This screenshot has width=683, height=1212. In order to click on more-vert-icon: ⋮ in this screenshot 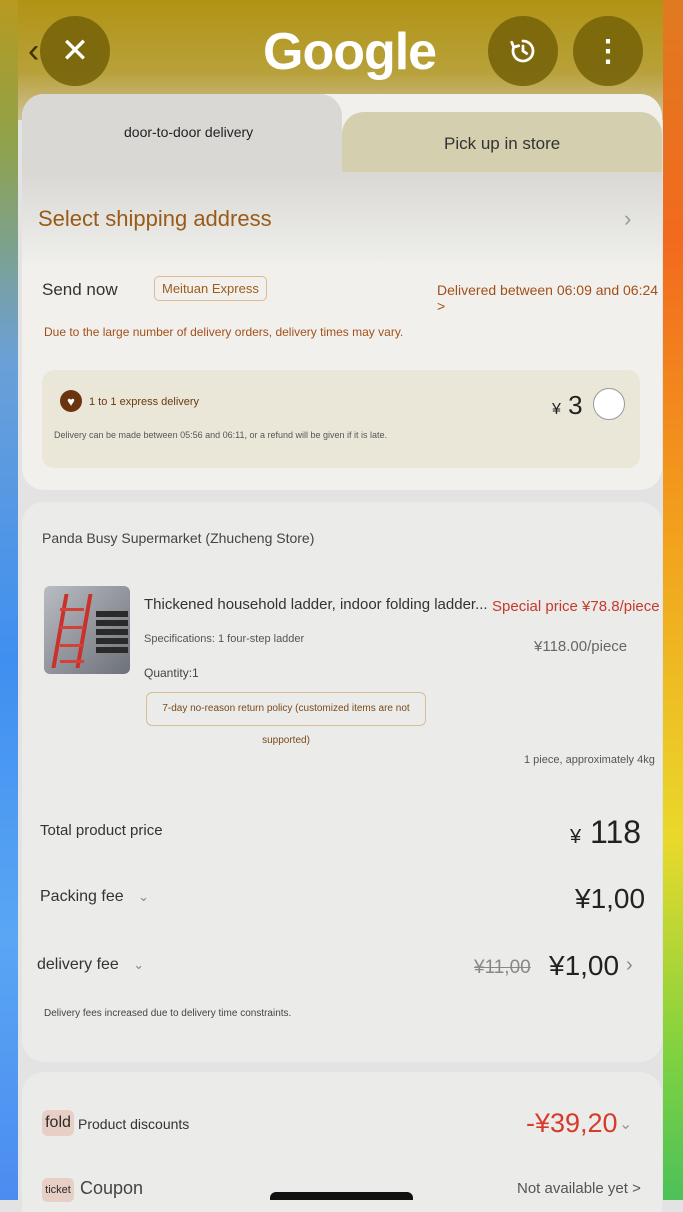, I will do `click(608, 51)`.